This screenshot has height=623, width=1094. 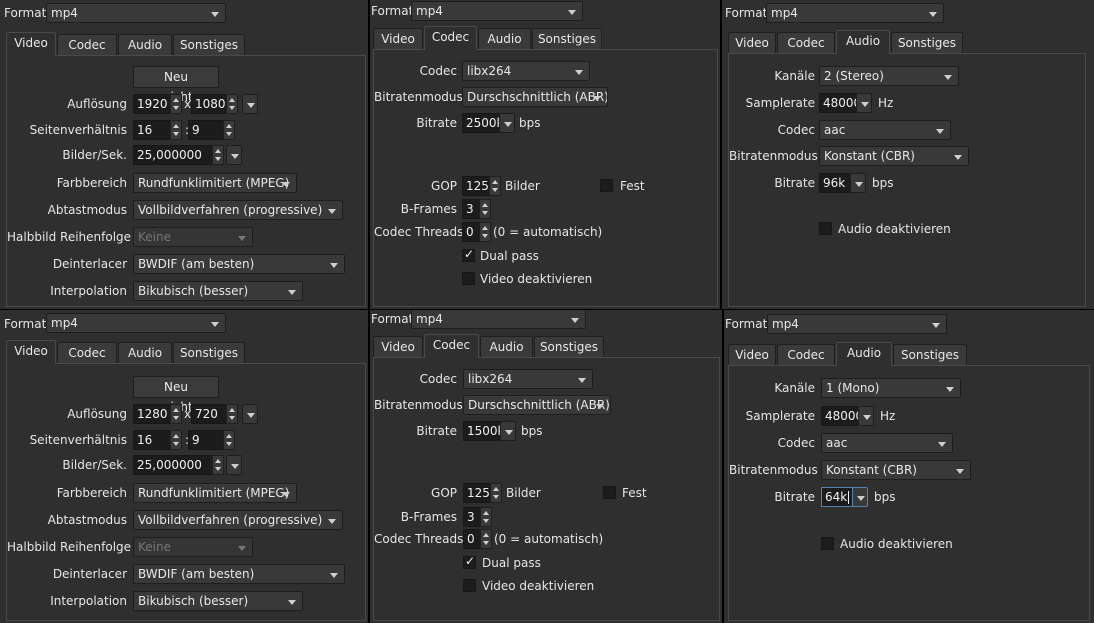 What do you see at coordinates (152, 104) in the screenshot?
I see `width-input: 1920` at bounding box center [152, 104].